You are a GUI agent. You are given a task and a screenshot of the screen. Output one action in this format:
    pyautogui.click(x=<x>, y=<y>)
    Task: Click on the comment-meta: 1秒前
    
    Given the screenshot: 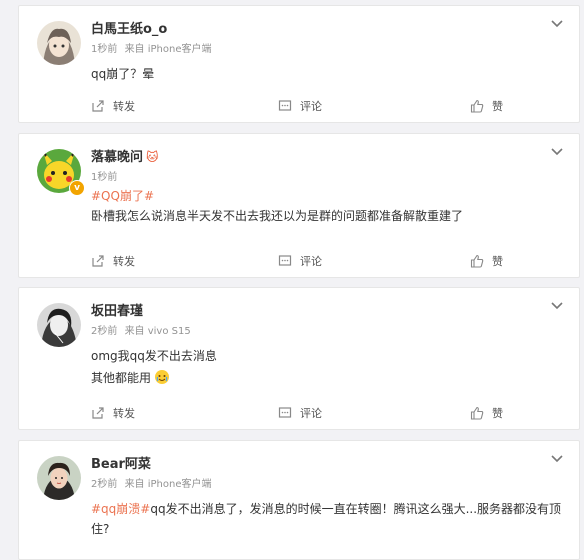 What is the action you would take?
    pyautogui.click(x=104, y=175)
    